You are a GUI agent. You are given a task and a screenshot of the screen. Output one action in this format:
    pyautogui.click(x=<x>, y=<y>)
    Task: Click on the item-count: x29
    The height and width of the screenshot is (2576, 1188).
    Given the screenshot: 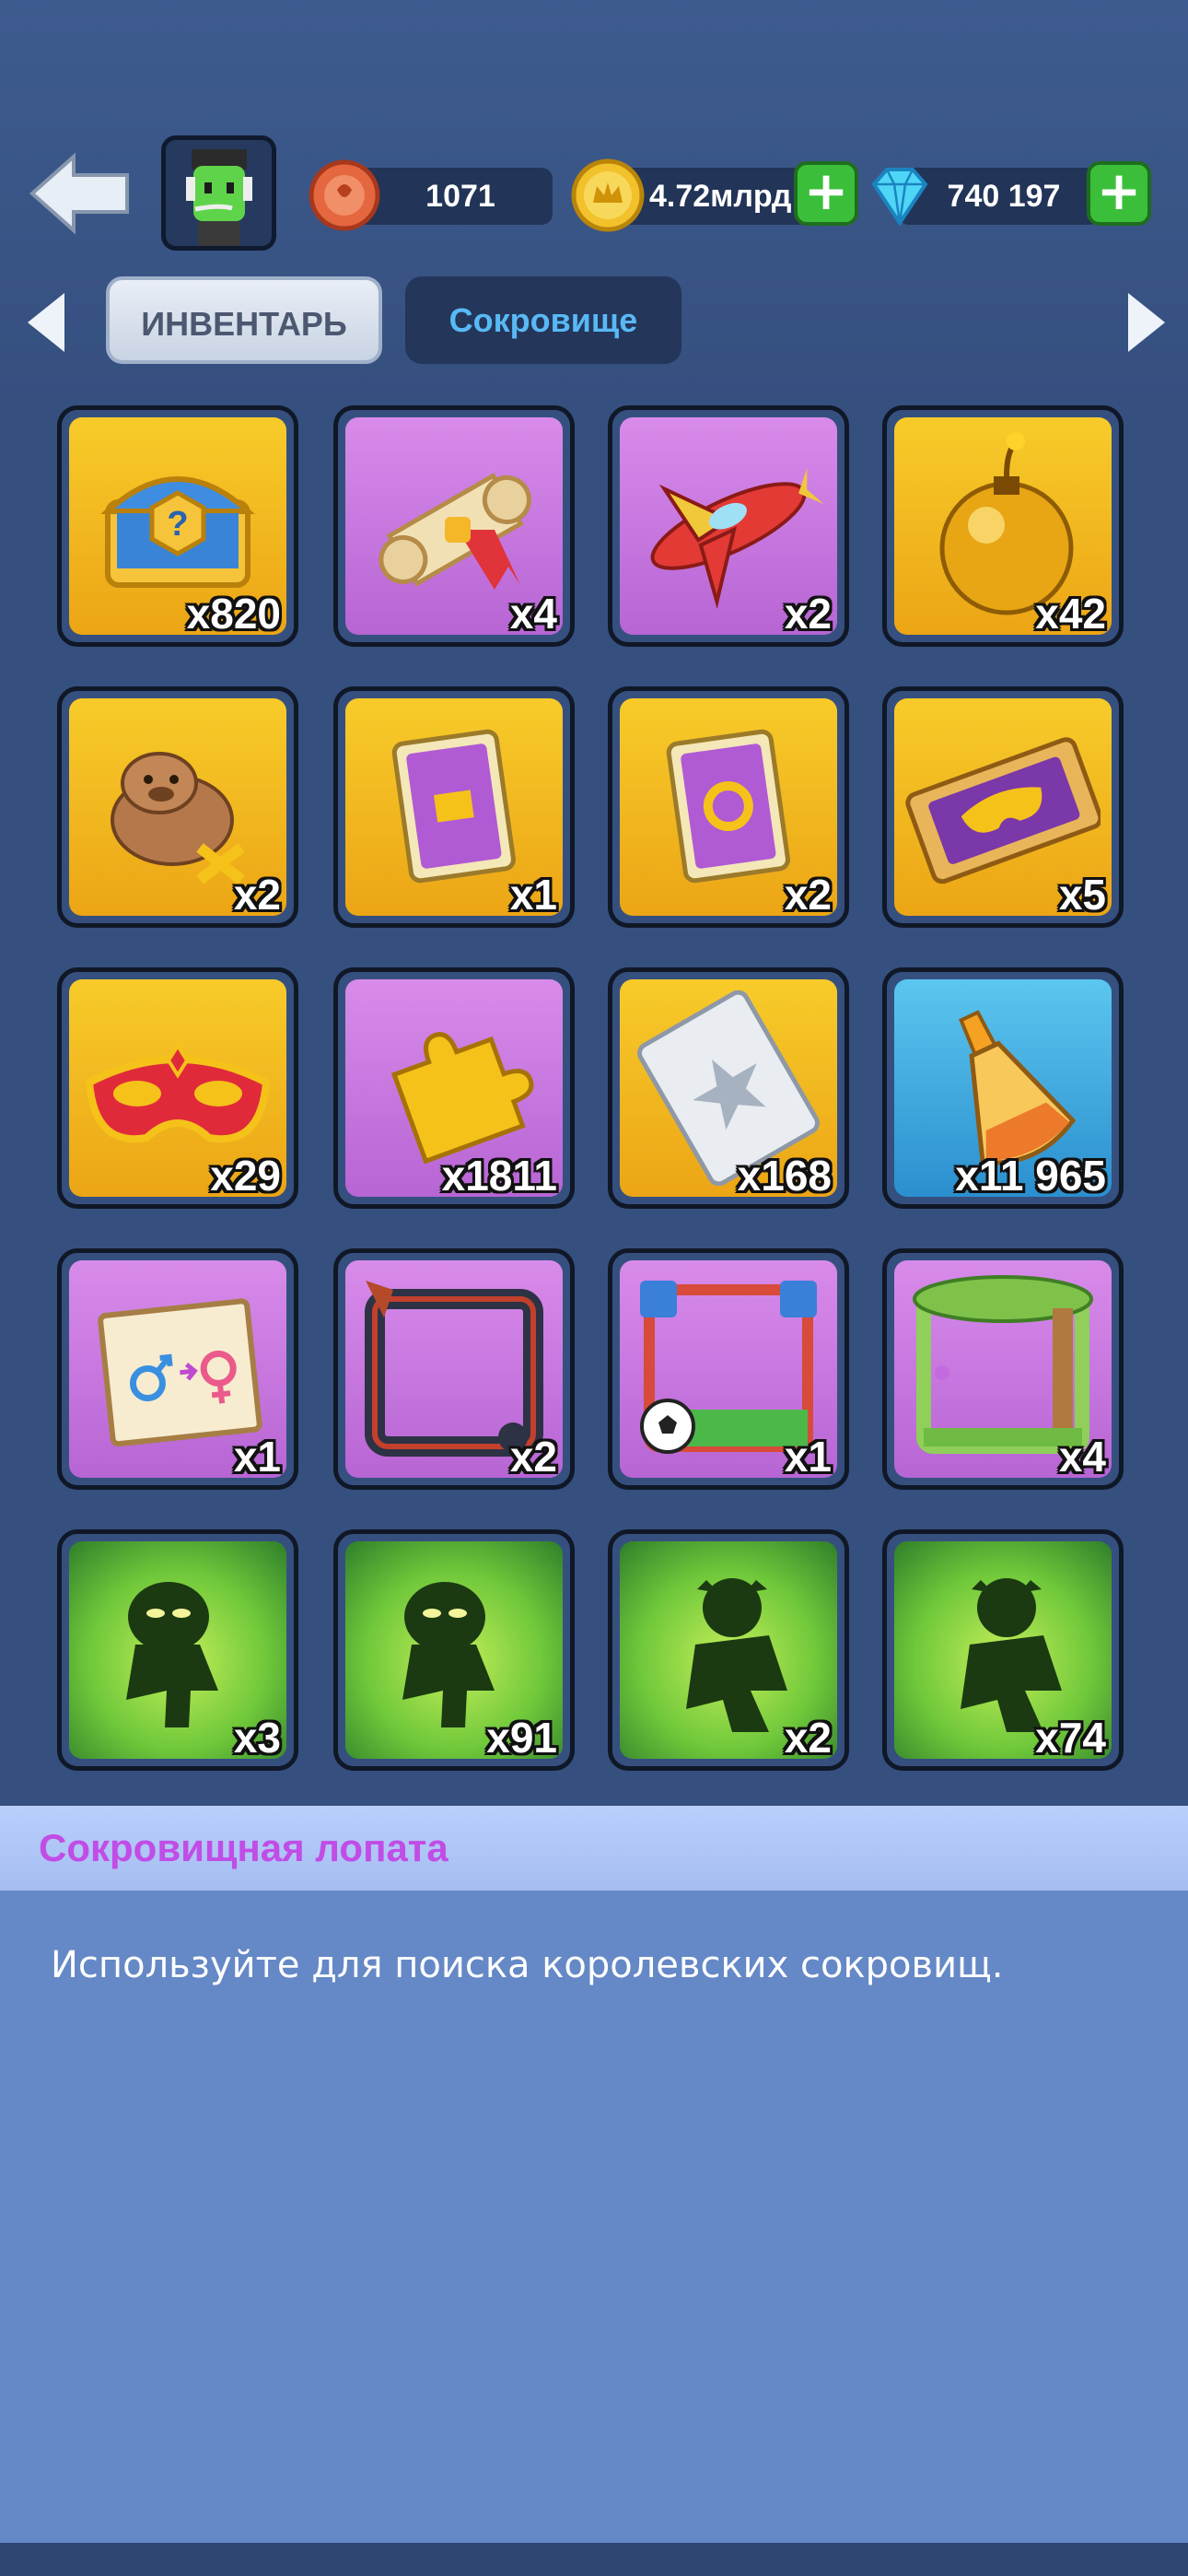 What is the action you would take?
    pyautogui.click(x=246, y=1176)
    